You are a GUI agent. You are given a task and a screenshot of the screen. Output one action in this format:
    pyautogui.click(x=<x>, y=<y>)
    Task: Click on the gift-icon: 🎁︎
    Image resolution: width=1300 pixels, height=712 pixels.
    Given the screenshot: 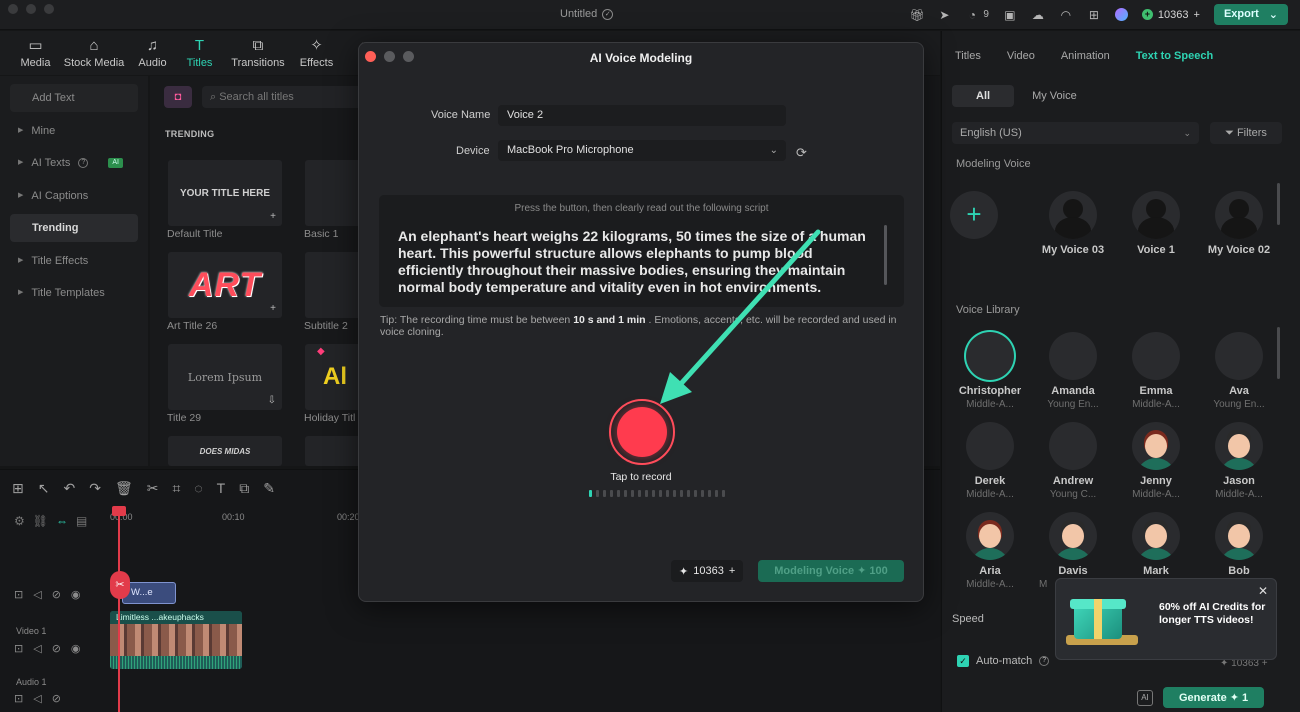 What is the action you would take?
    pyautogui.click(x=916, y=15)
    